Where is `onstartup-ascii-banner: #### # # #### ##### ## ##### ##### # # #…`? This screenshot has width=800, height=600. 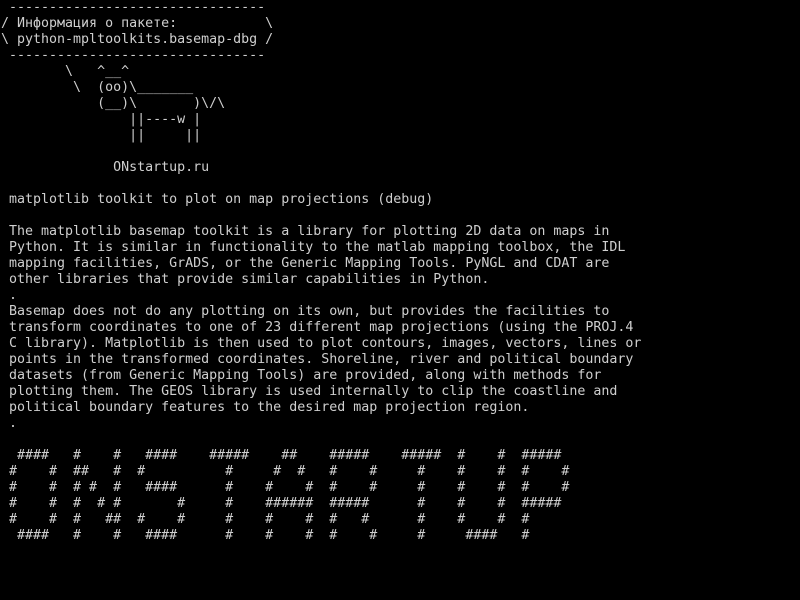
onstartup-ascii-banner: #### # # #### ##### ## ##### ##### # # #… is located at coordinates (289, 495).